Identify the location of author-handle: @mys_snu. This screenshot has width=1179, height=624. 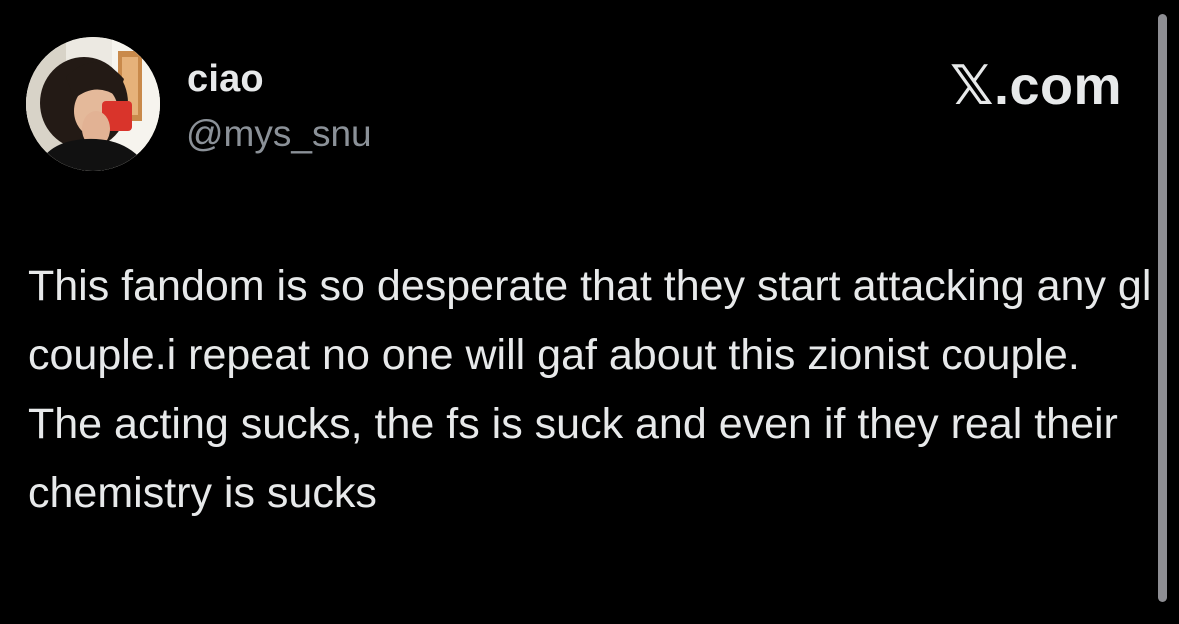
(279, 134).